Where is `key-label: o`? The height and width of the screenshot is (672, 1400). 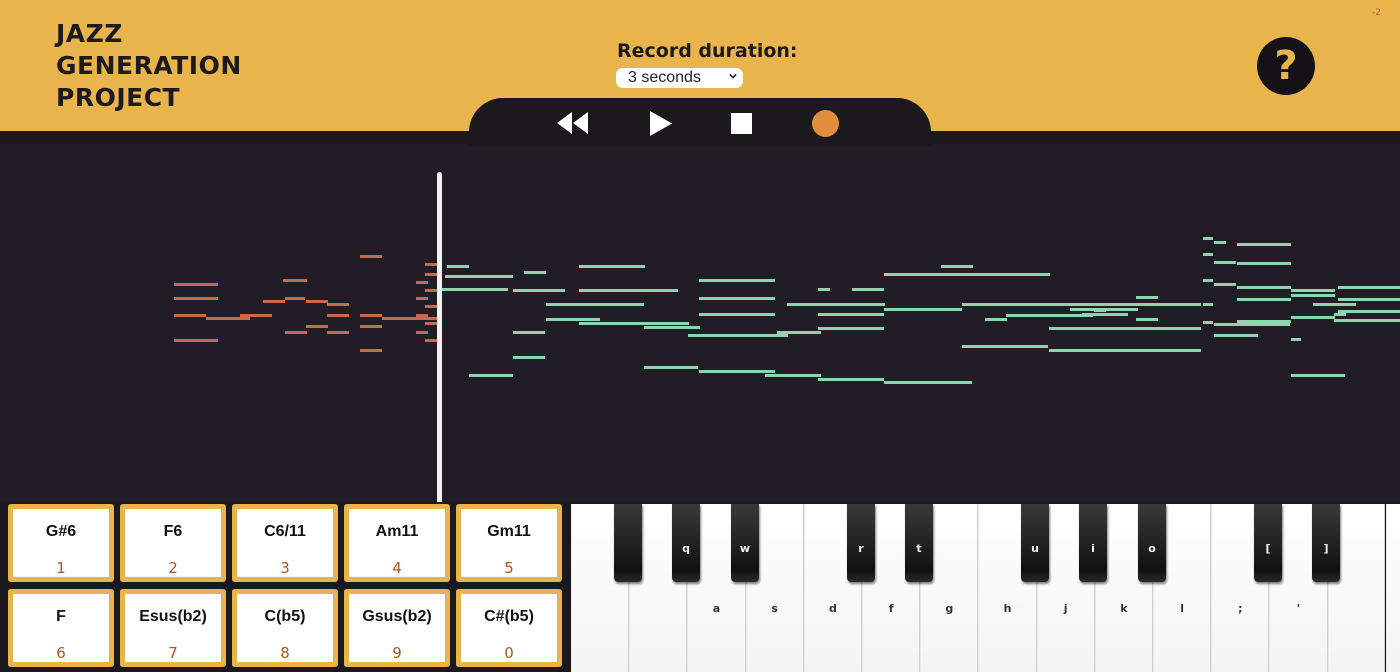 key-label: o is located at coordinates (1152, 548).